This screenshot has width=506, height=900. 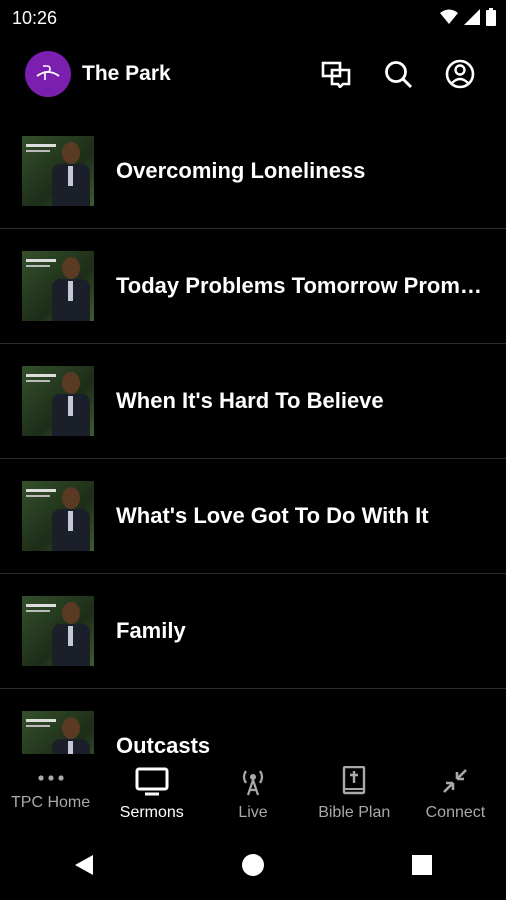 I want to click on status-icons, so click(x=468, y=17).